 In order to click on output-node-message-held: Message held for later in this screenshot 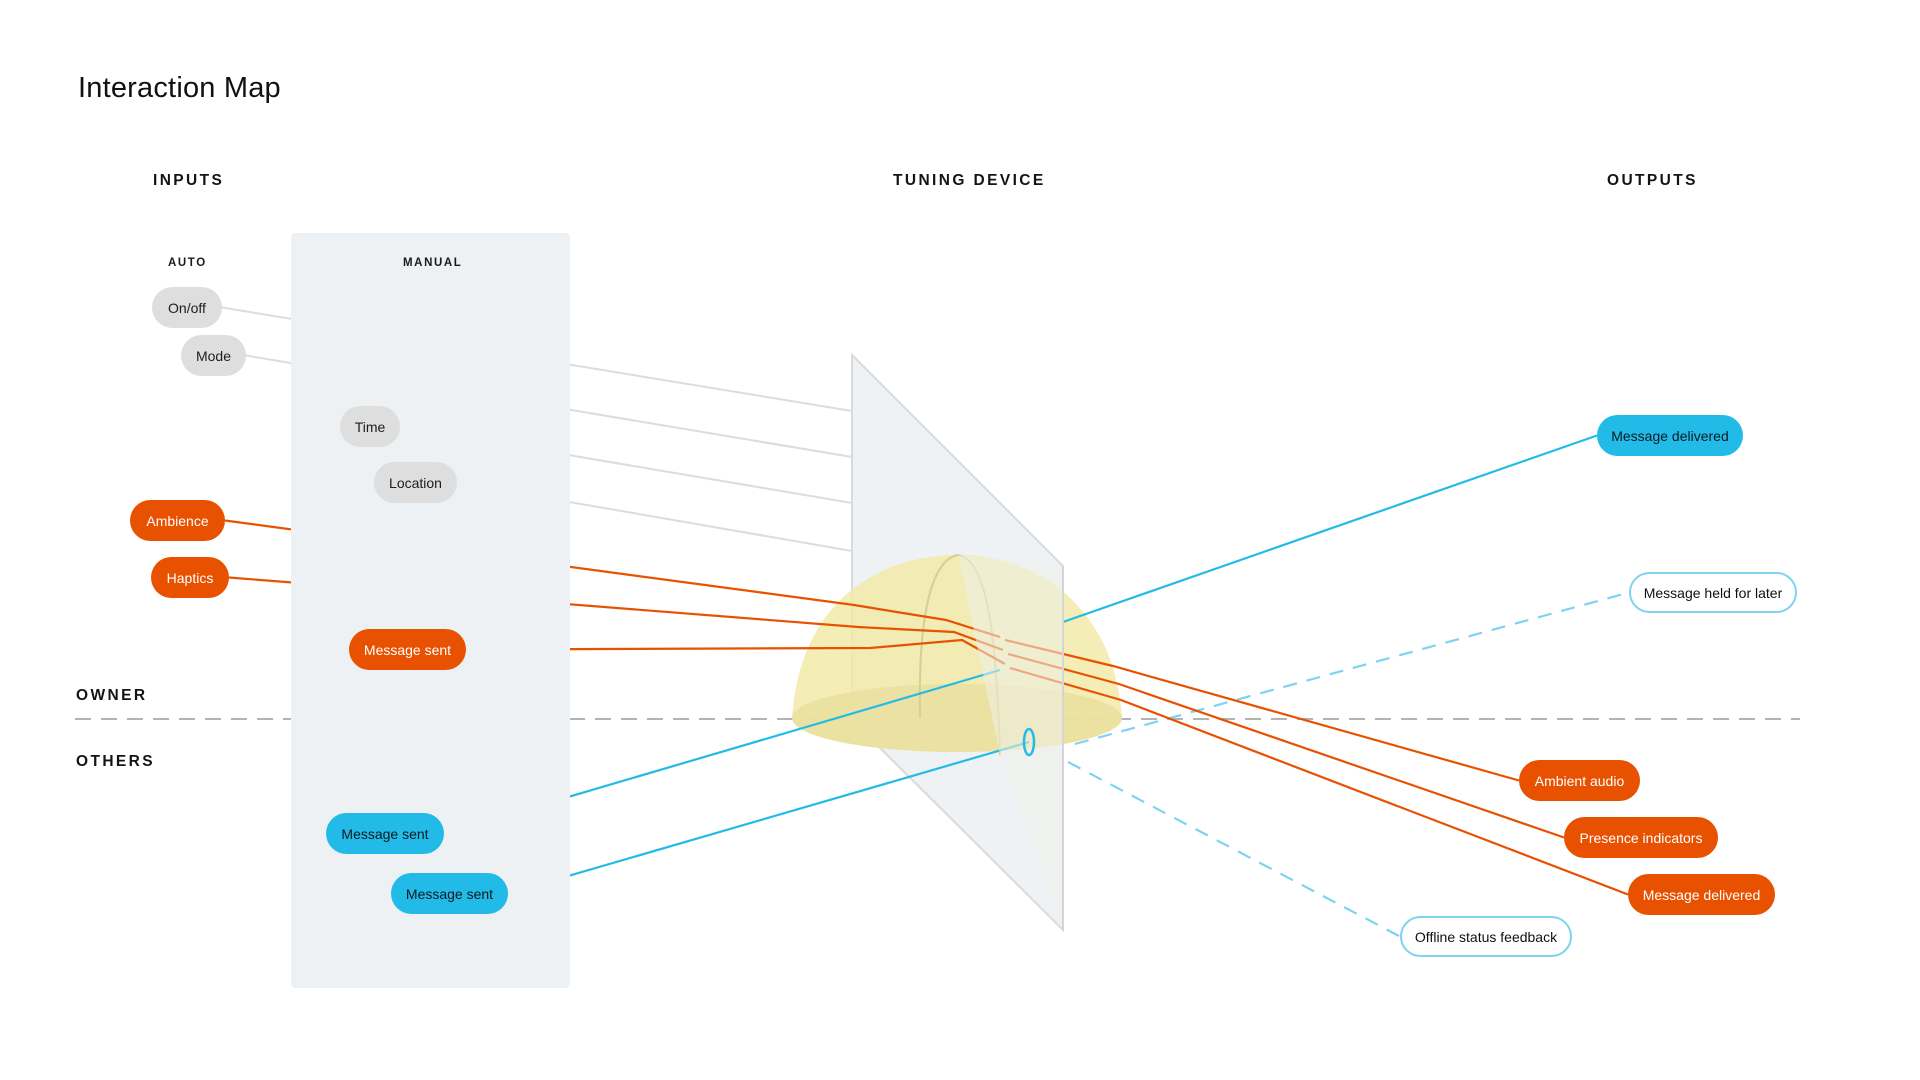, I will do `click(1713, 592)`.